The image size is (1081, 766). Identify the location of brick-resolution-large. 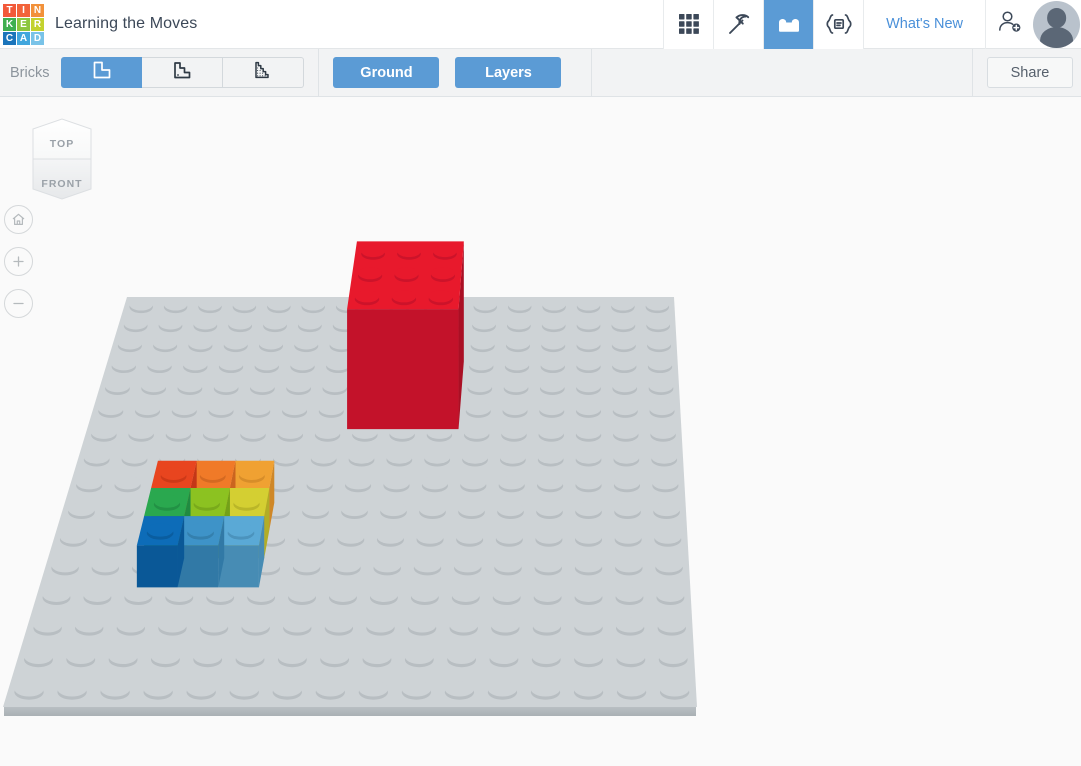
(102, 72).